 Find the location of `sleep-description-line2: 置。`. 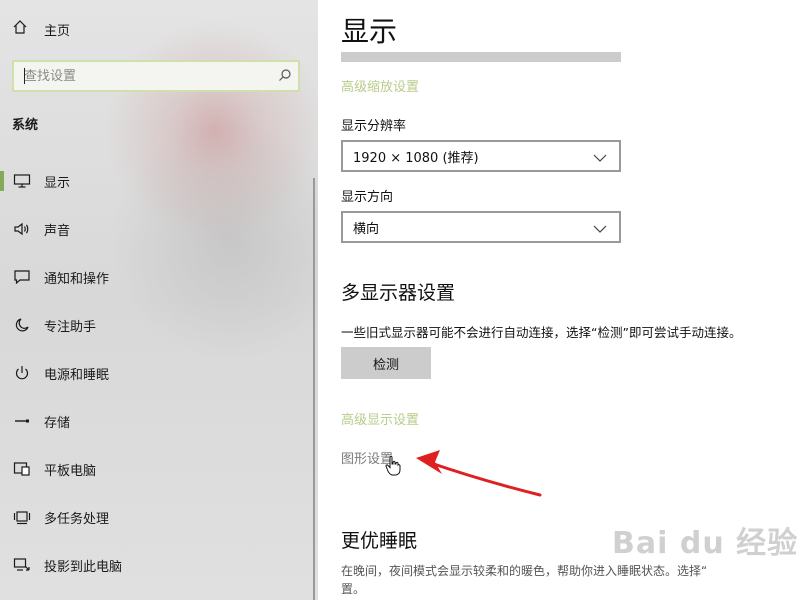

sleep-description-line2: 置。 is located at coordinates (353, 589).